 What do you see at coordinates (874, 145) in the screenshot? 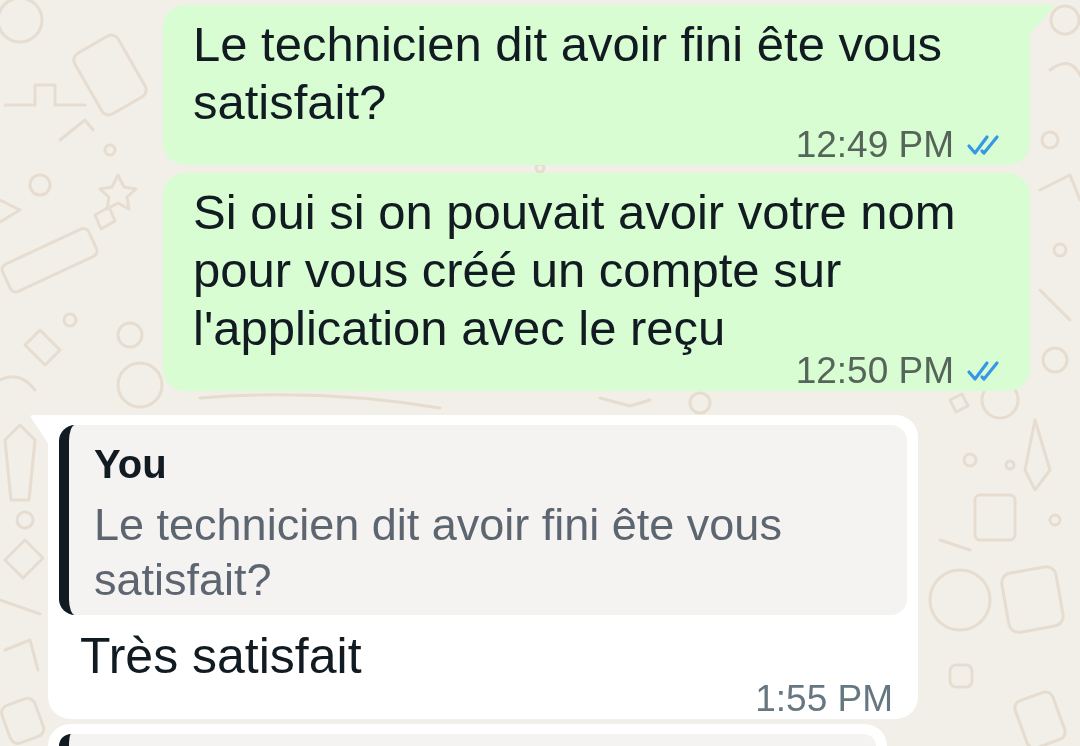
I see `message-time: 12:49 PM` at bounding box center [874, 145].